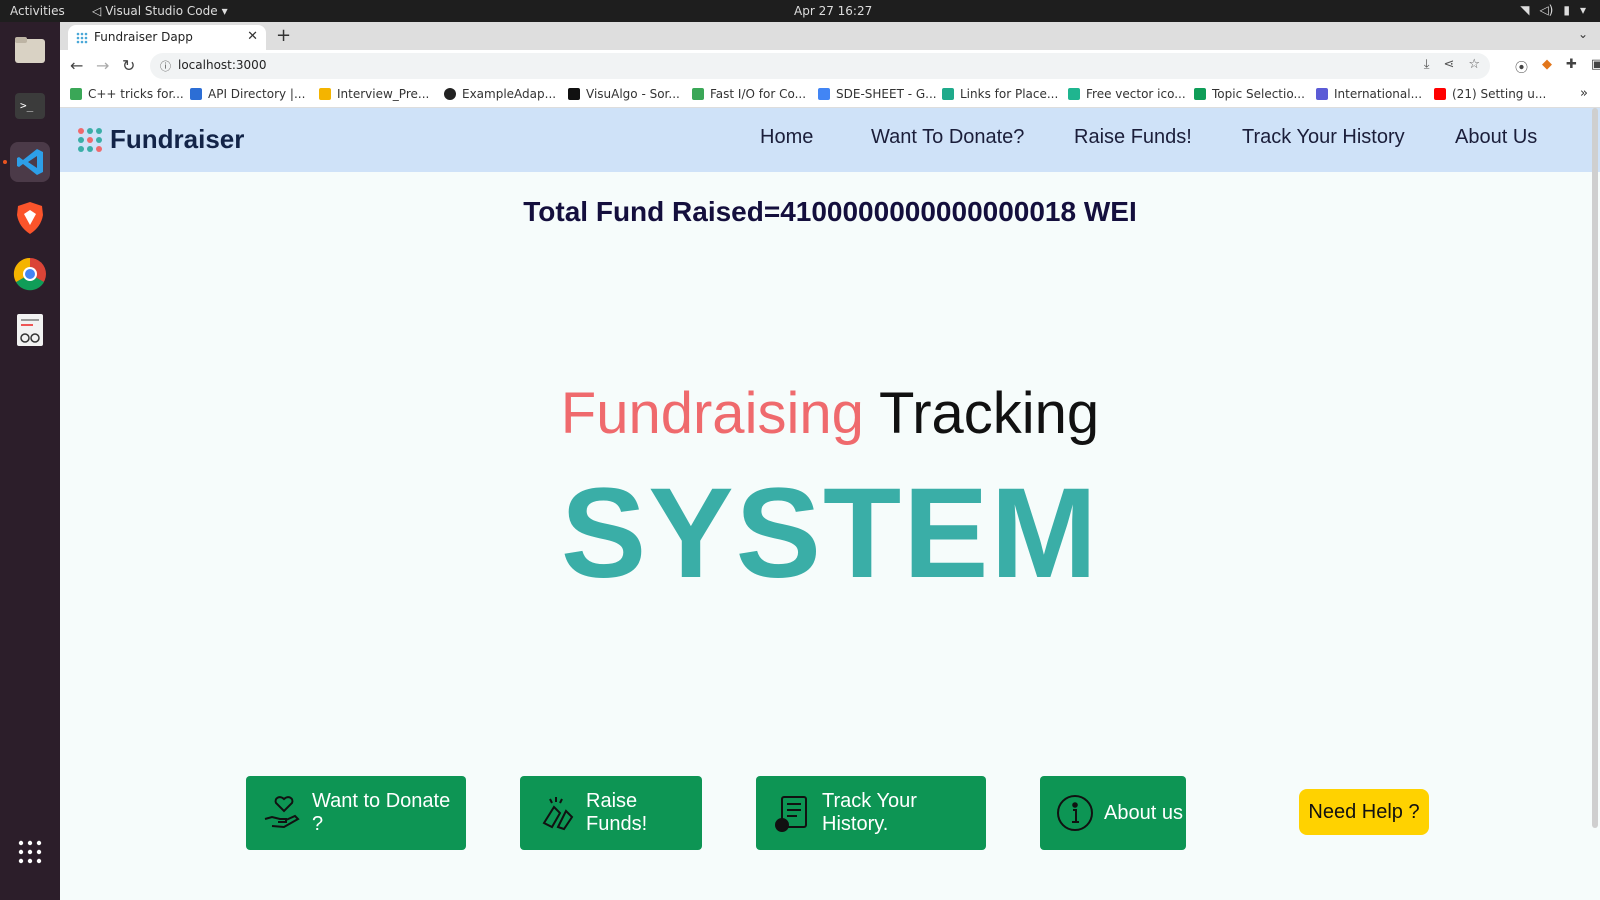 The width and height of the screenshot is (1600, 900). What do you see at coordinates (30, 852) in the screenshot?
I see `app-grid-icon` at bounding box center [30, 852].